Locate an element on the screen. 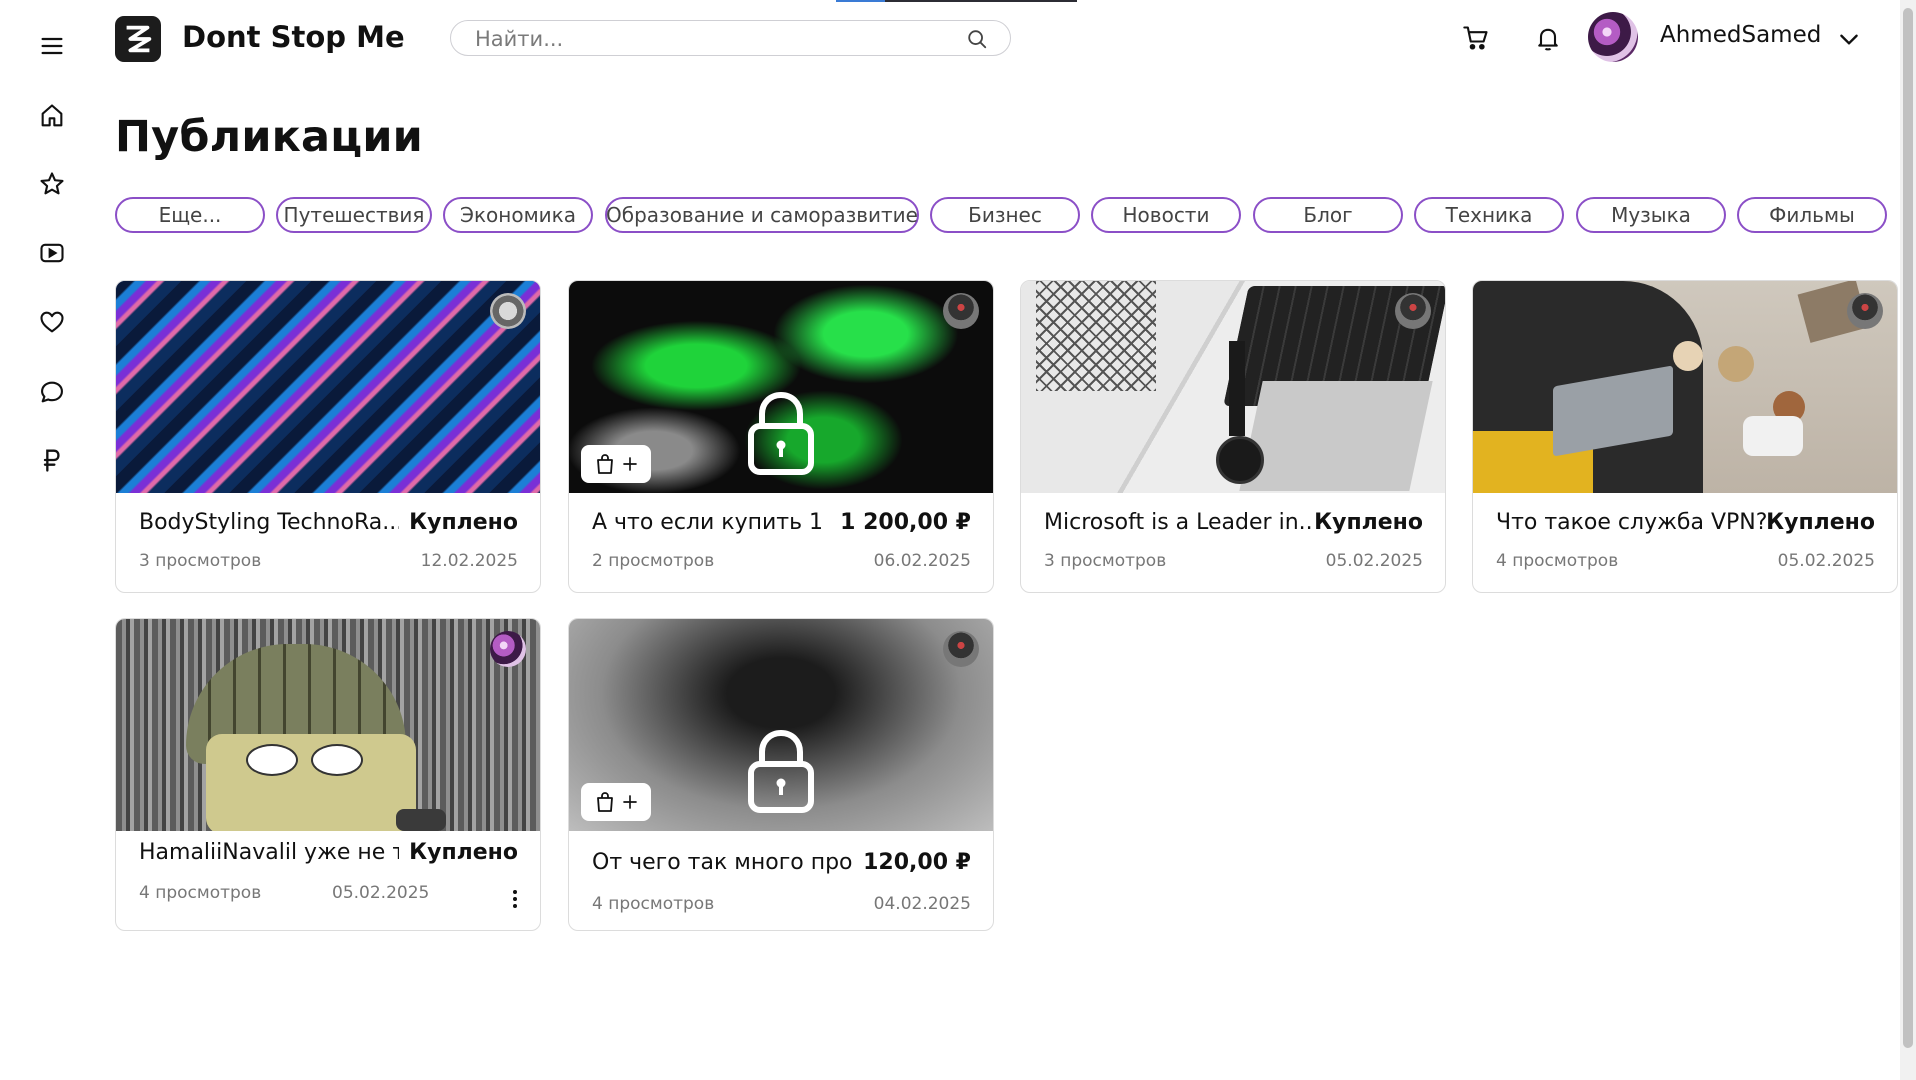 This screenshot has width=1916, height=1080. post-views: 2 просмотров is located at coordinates (653, 561).